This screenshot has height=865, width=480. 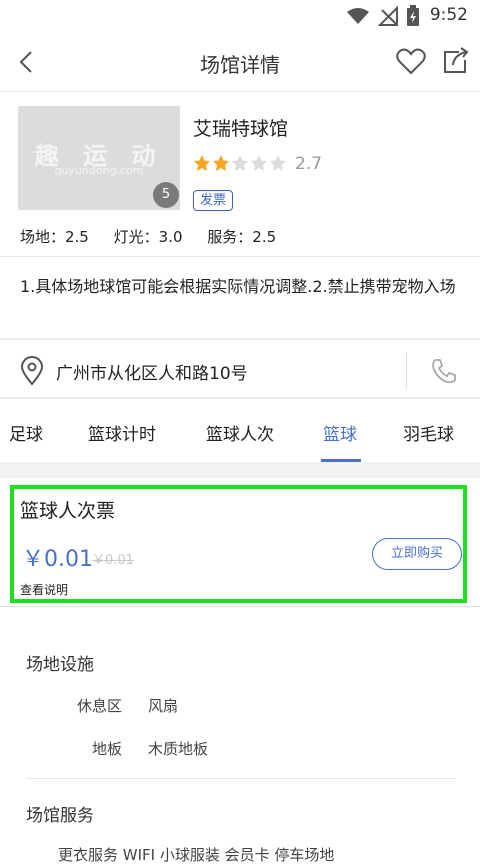 I want to click on light-score: 灯光：3.0, so click(x=148, y=237).